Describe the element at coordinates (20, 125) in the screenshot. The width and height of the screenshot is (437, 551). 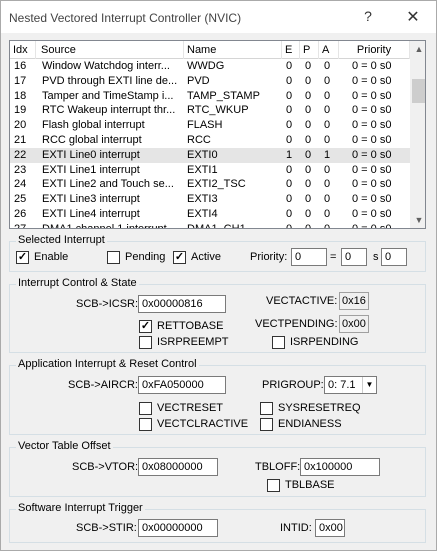
I see `table-cell-idx: 20` at that location.